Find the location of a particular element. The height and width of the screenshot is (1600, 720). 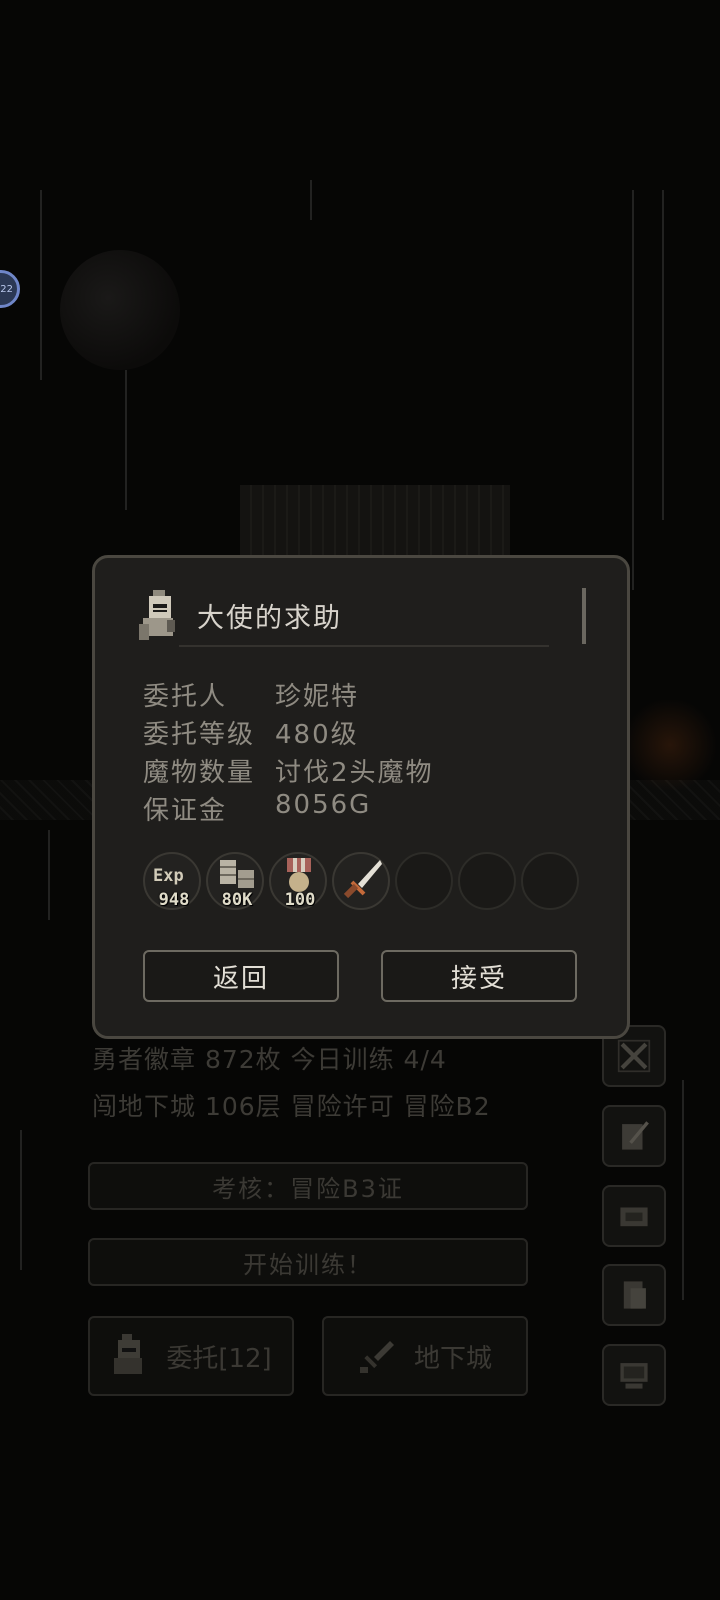

detail-value: 8056G is located at coordinates (323, 805).